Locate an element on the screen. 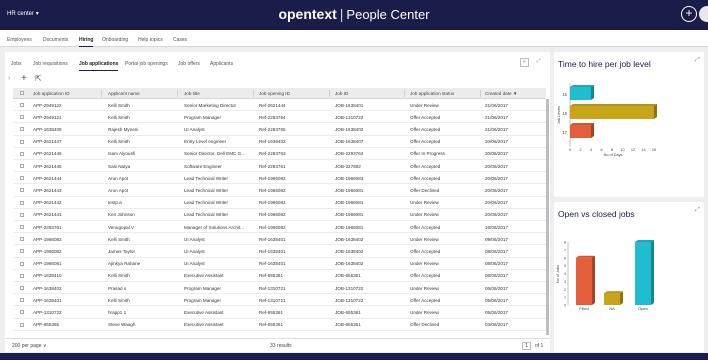  tab-applicants: Applicants is located at coordinates (221, 64).